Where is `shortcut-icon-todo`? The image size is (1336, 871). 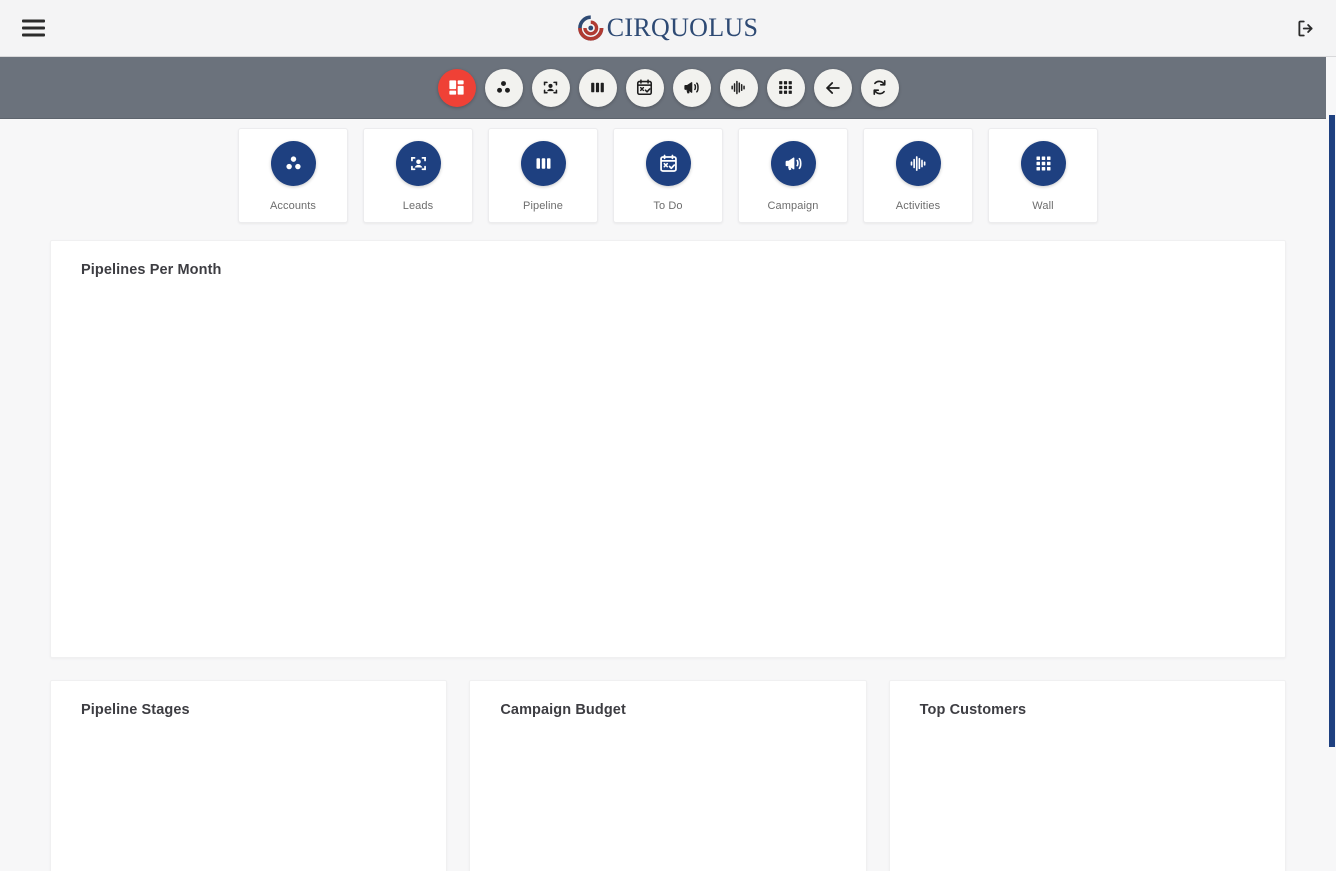
shortcut-icon-todo is located at coordinates (668, 163).